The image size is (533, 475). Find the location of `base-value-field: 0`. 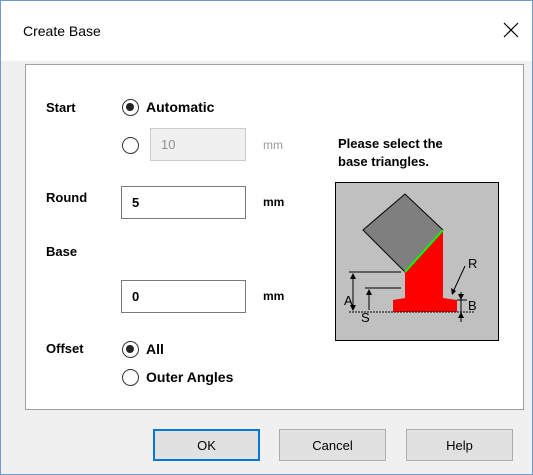

base-value-field: 0 is located at coordinates (183, 296).